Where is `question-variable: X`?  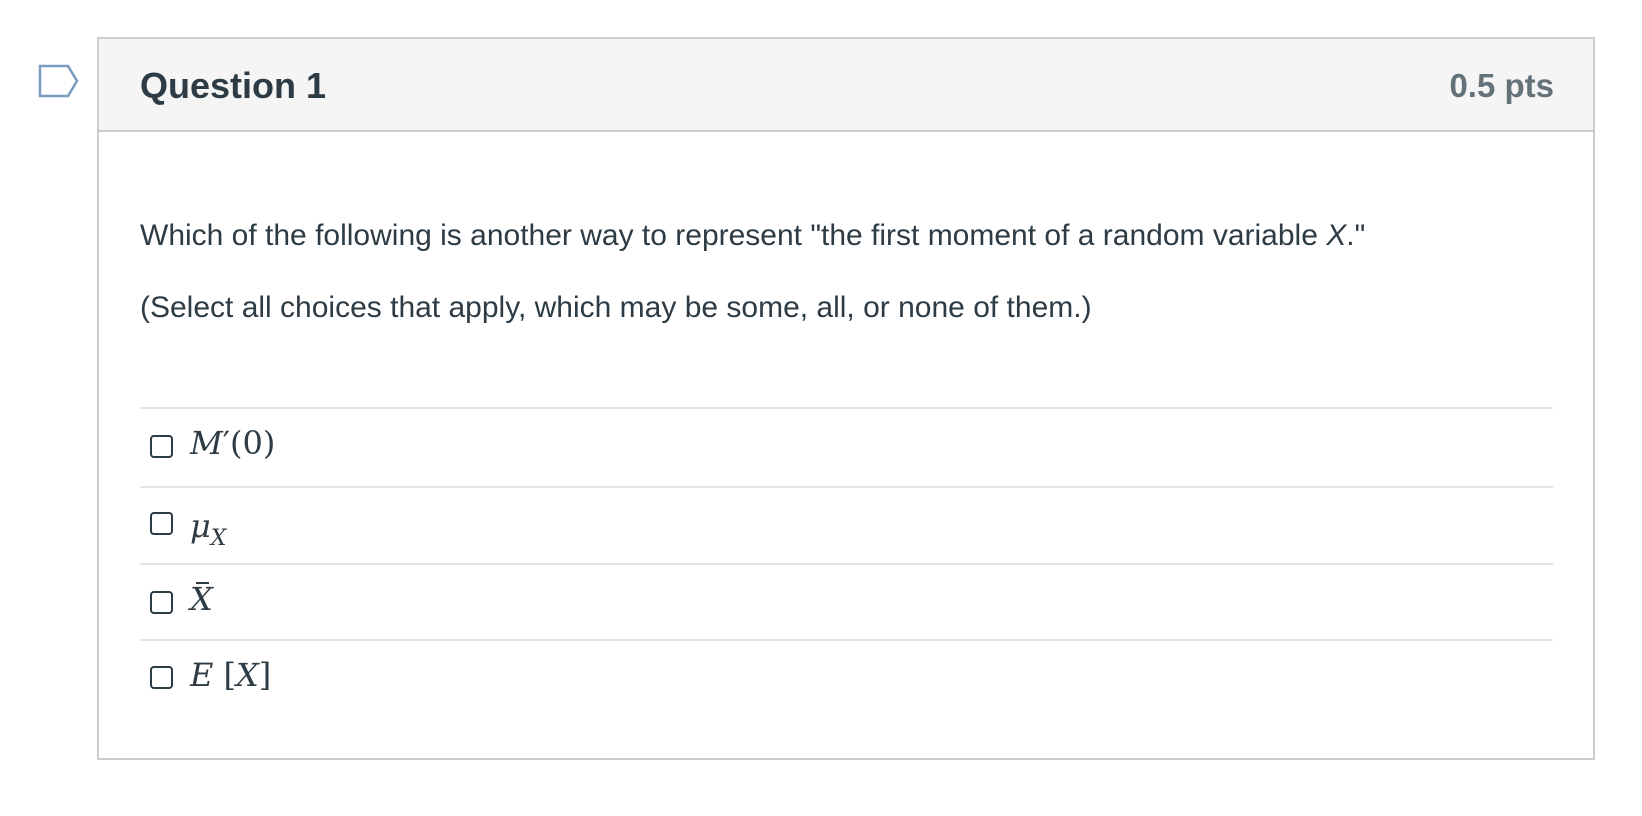
question-variable: X is located at coordinates (1336, 235).